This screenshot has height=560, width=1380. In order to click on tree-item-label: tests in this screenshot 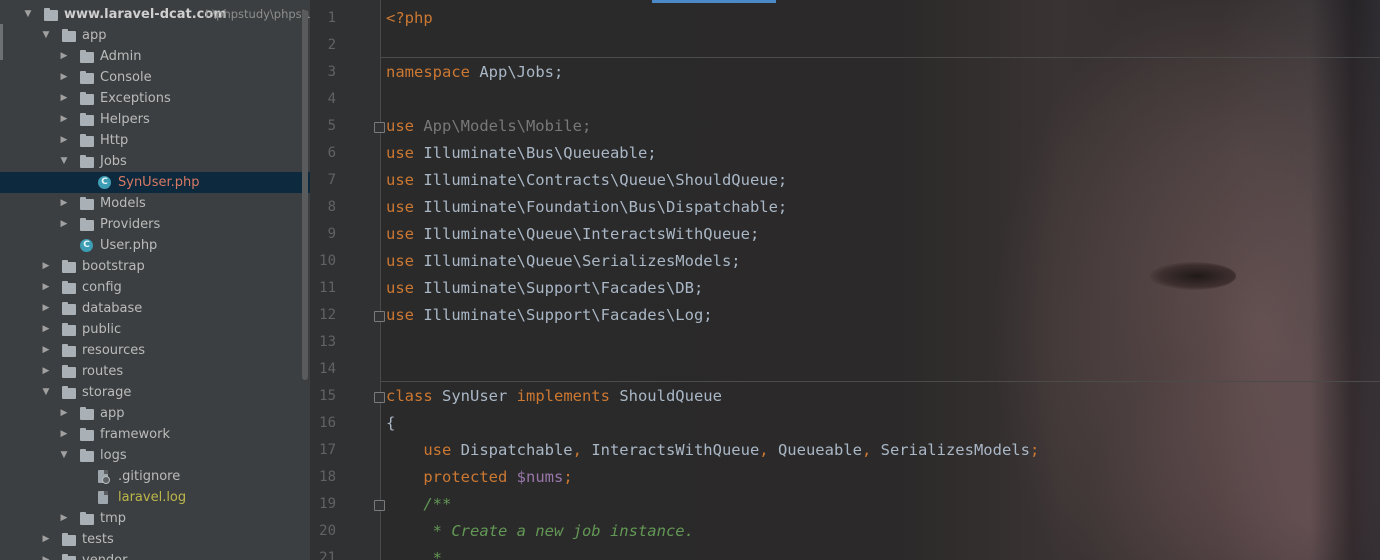, I will do `click(98, 539)`.